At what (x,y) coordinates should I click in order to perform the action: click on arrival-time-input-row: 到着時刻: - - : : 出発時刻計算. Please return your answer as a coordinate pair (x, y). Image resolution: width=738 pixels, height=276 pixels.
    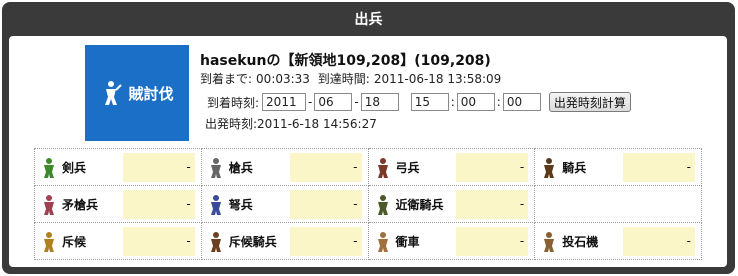
    Looking at the image, I should click on (460, 102).